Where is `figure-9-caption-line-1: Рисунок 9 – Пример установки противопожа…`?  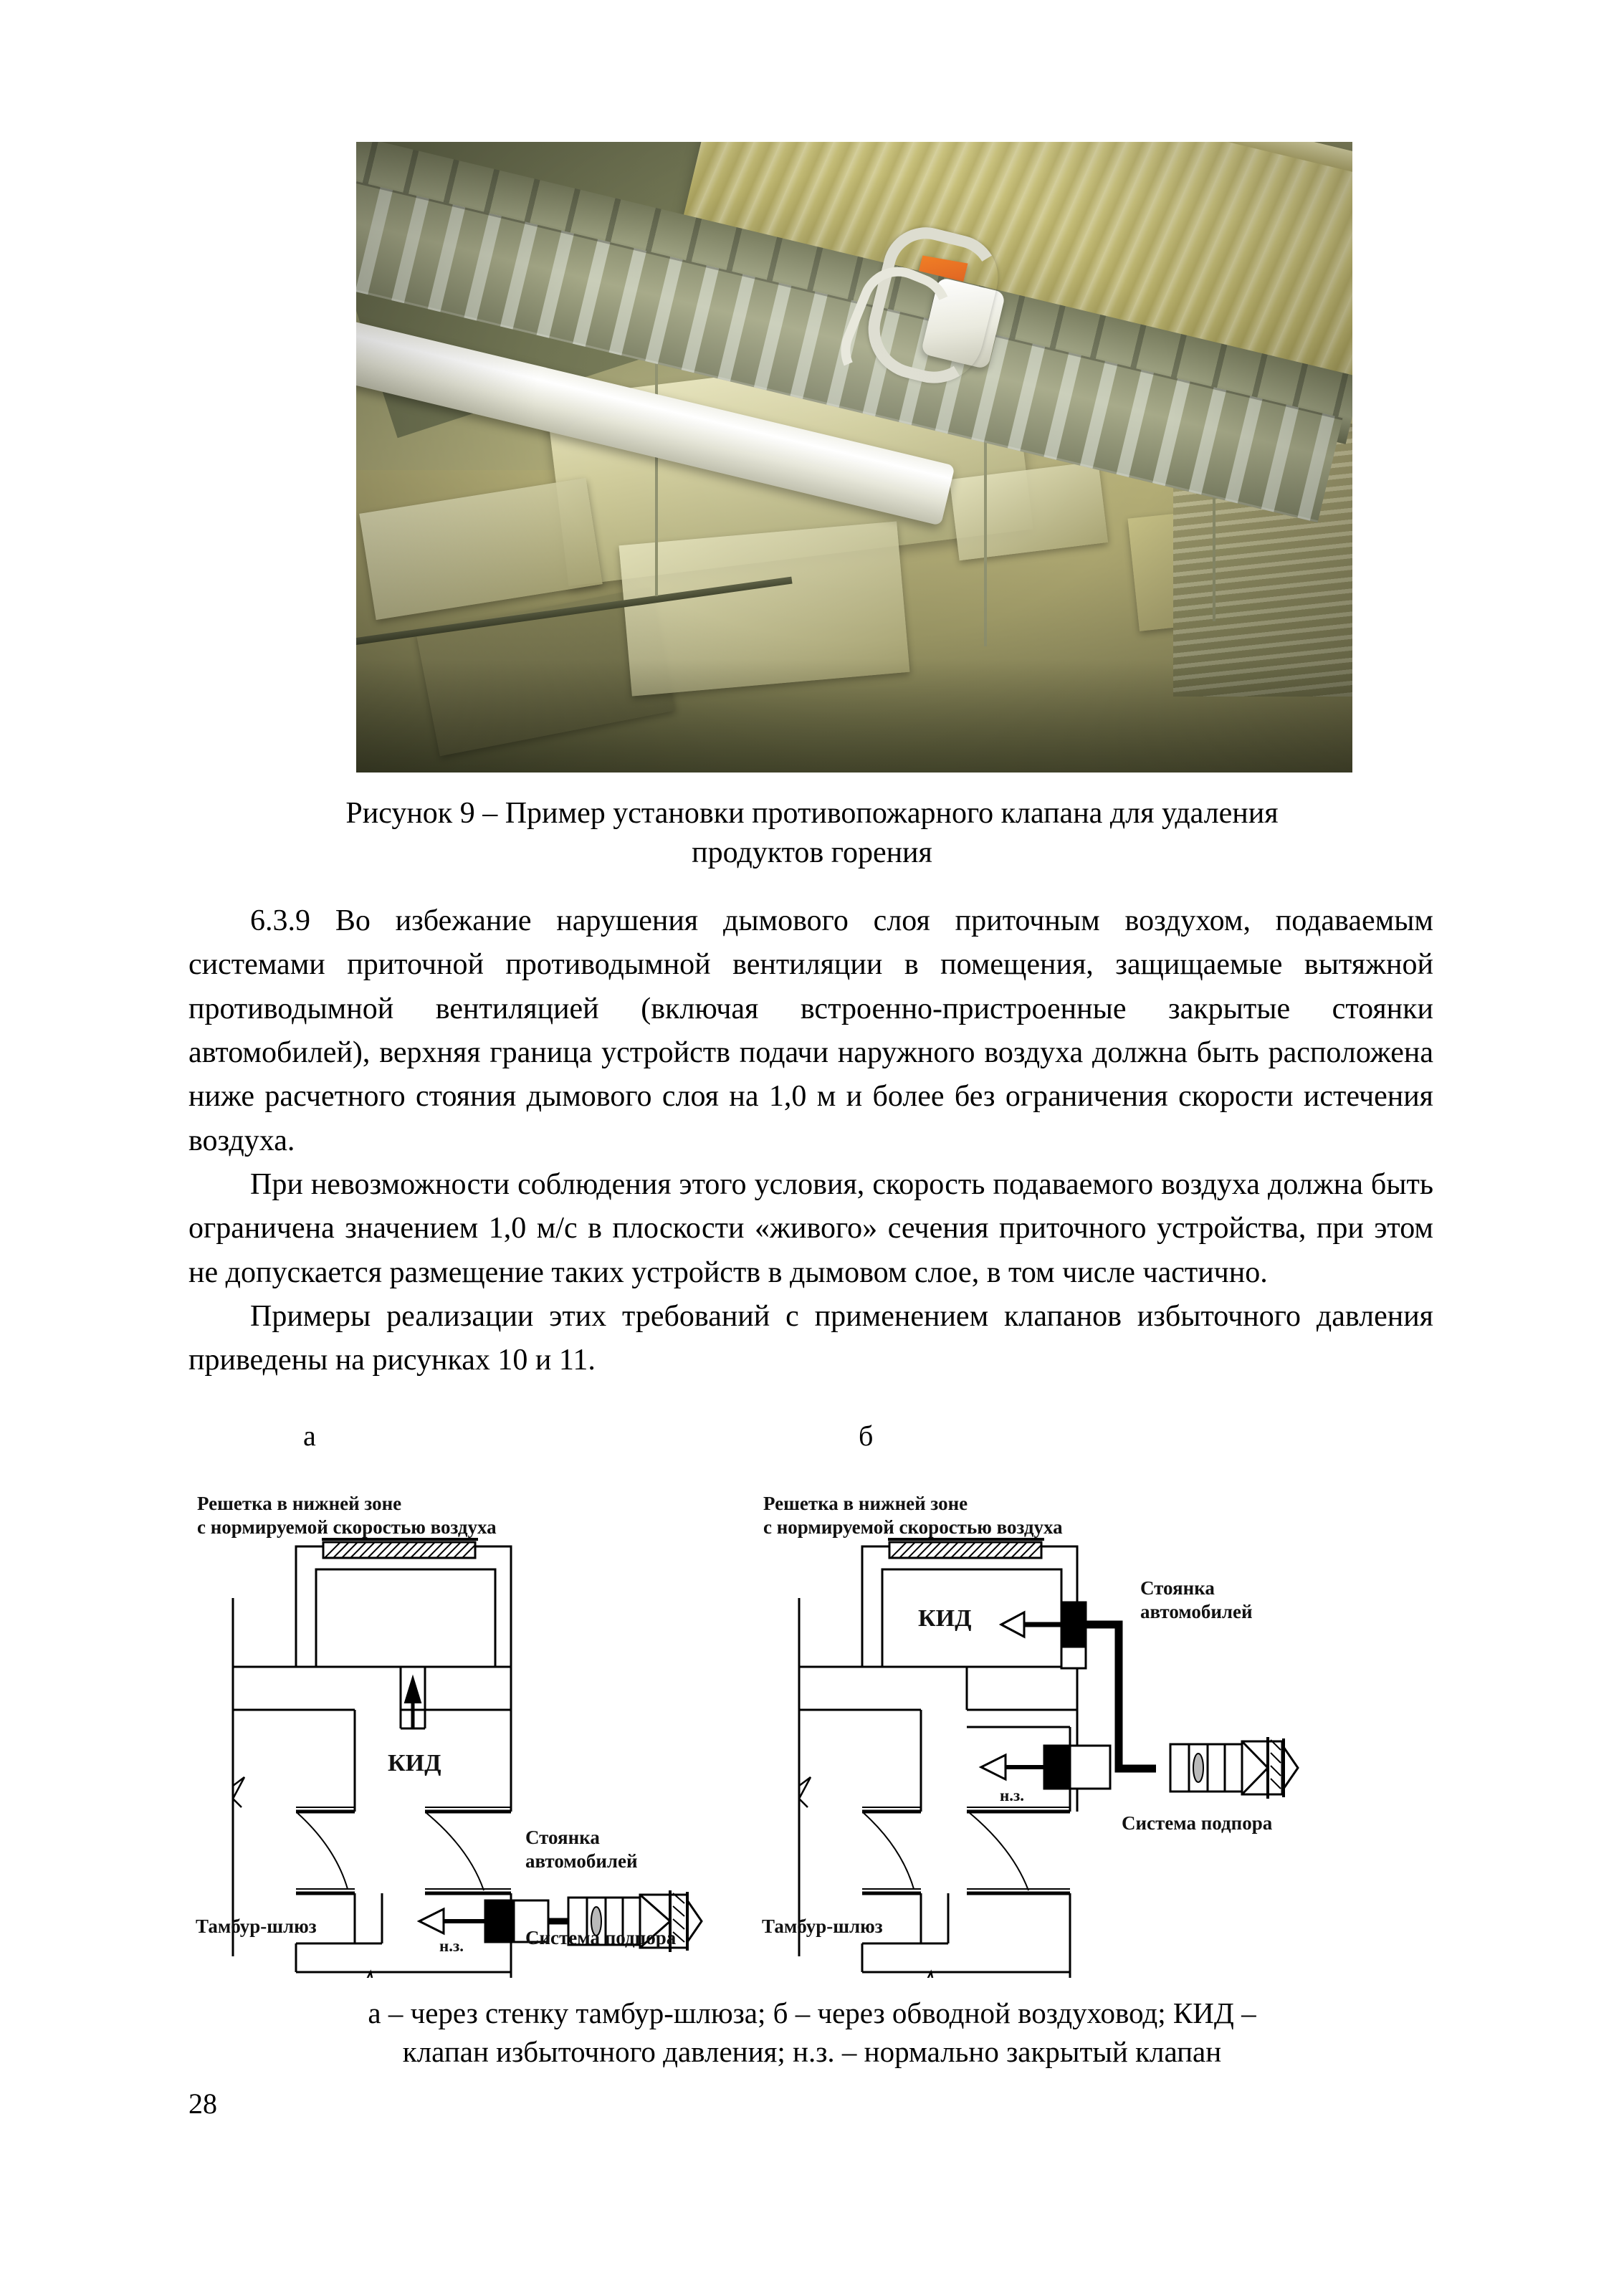 figure-9-caption-line-1: Рисунок 9 – Пример установки противопожа… is located at coordinates (812, 813).